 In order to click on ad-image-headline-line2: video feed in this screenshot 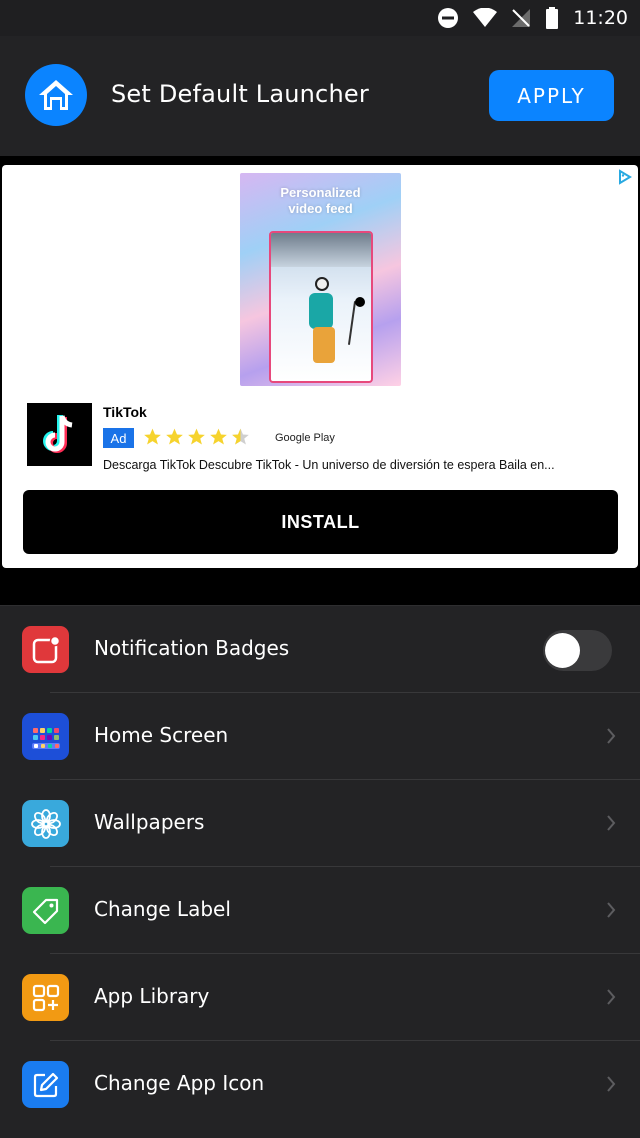, I will do `click(320, 208)`.